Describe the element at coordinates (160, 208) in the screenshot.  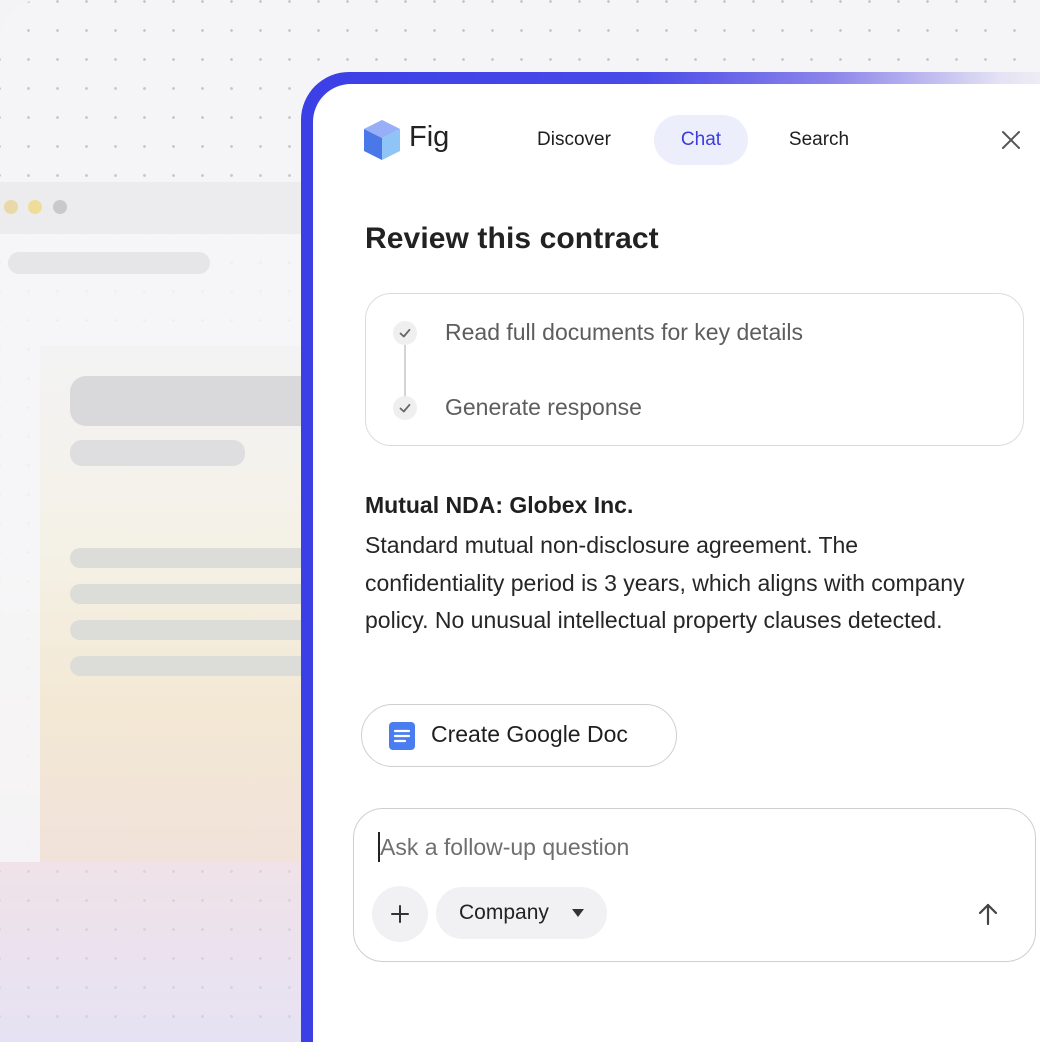
I see `browser-titlebar` at that location.